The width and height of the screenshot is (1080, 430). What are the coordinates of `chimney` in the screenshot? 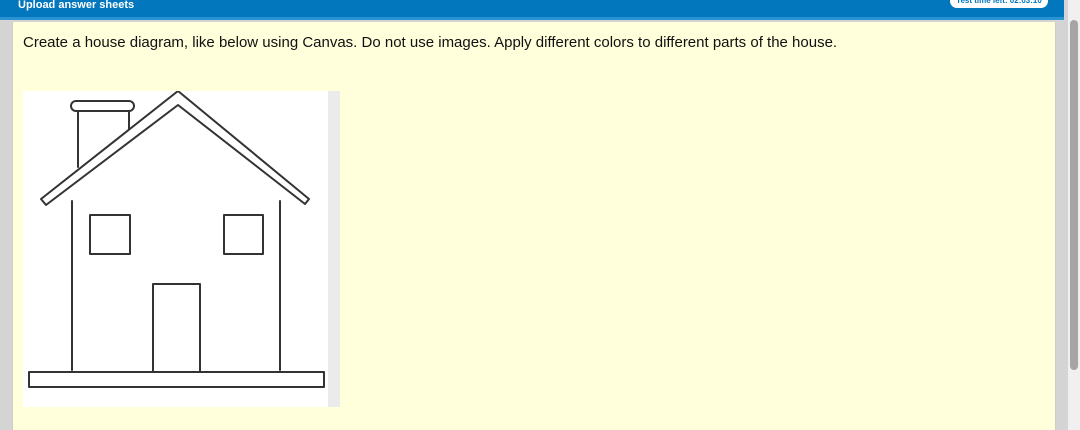 It's located at (103, 139).